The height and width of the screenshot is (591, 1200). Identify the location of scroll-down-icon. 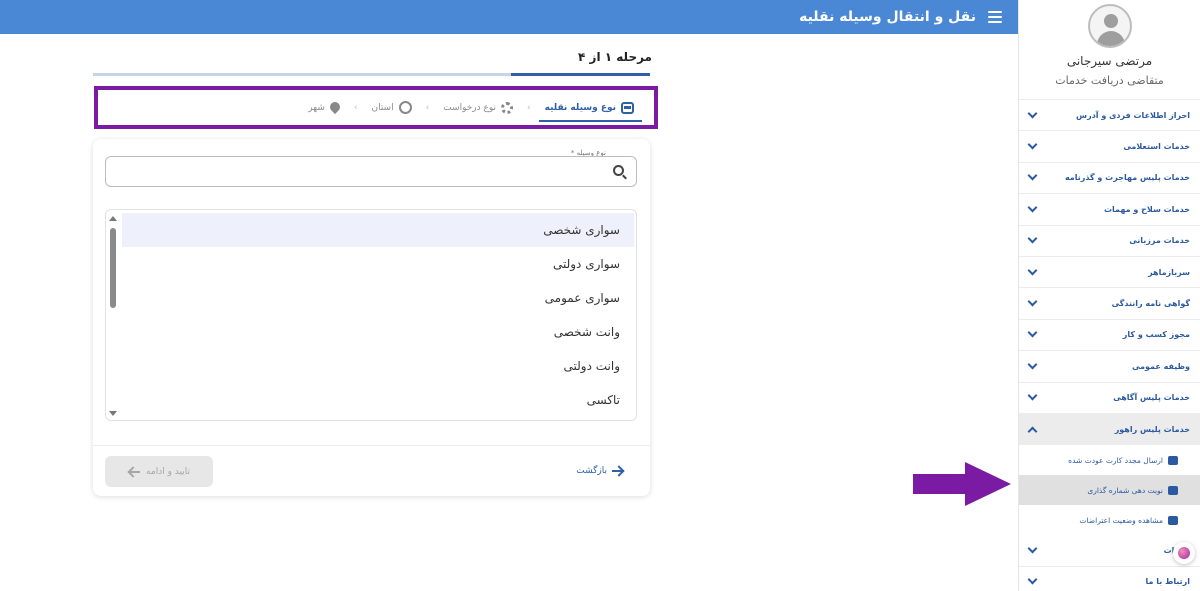
(113, 413).